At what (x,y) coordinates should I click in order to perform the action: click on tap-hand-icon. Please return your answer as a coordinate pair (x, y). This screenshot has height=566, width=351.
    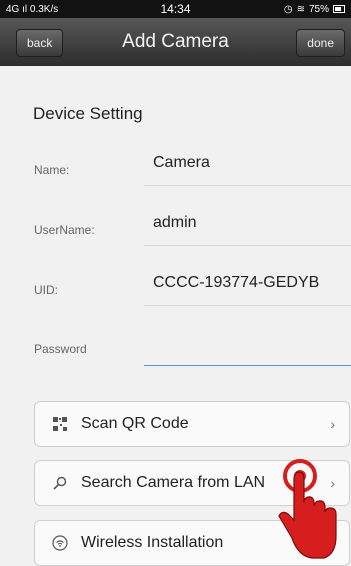
    Looking at the image, I should click on (307, 509).